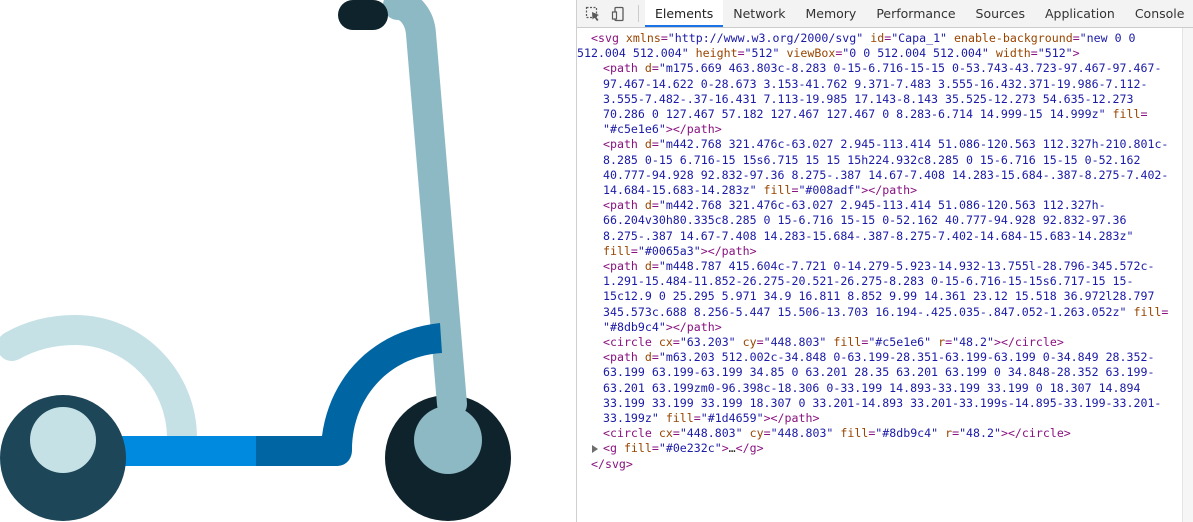 This screenshot has height=522, width=1193. I want to click on dom-node-g-text: <g fill="#0e232c">…</g>, so click(683, 448).